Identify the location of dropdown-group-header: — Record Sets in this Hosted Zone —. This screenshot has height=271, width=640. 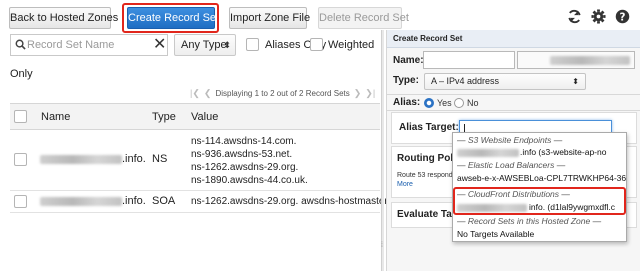
(529, 221).